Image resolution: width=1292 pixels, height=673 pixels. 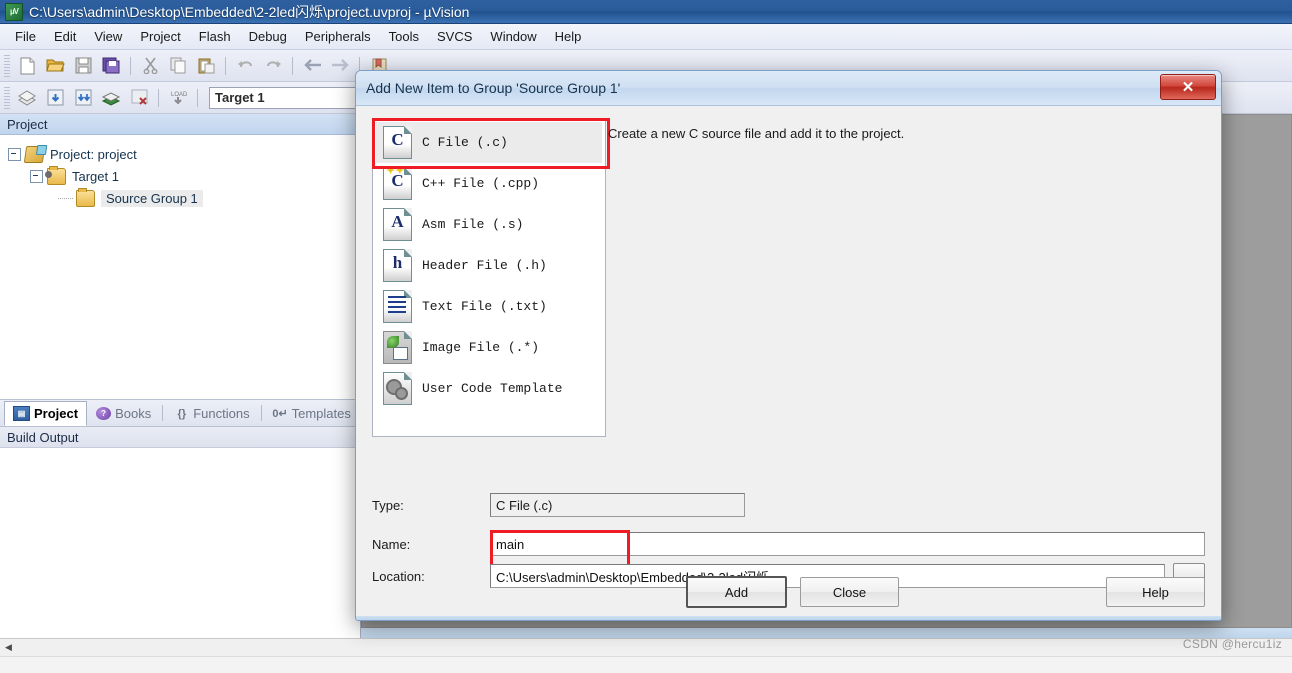 I want to click on form-row-name: Name: main, so click(x=788, y=544).